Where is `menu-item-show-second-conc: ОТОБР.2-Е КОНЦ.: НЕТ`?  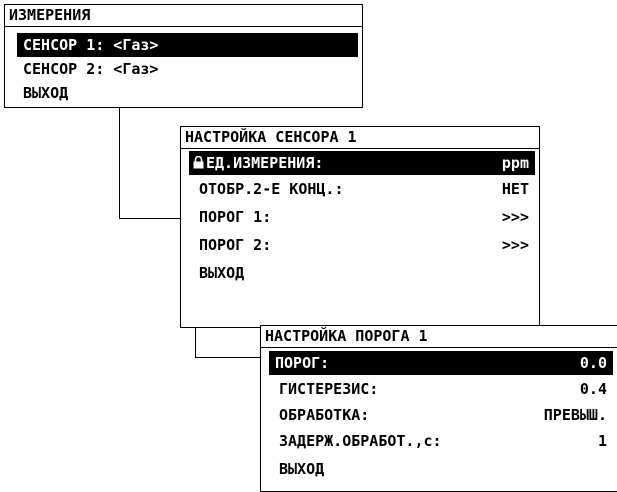
menu-item-show-second-conc: ОТОБР.2-Е КОНЦ.: НЕТ is located at coordinates (362, 189).